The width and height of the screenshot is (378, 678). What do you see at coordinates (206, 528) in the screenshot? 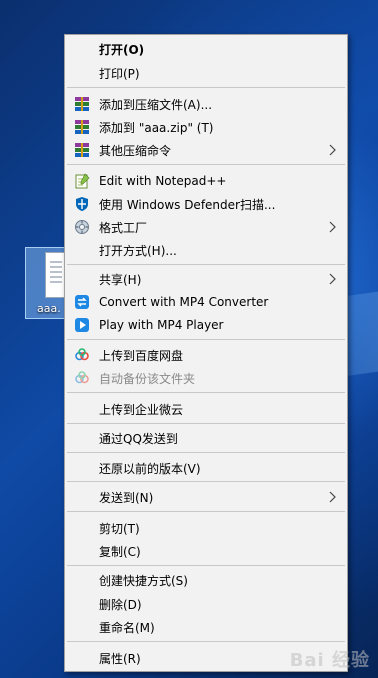
I see `menu-item-cut: 剪切(T)` at bounding box center [206, 528].